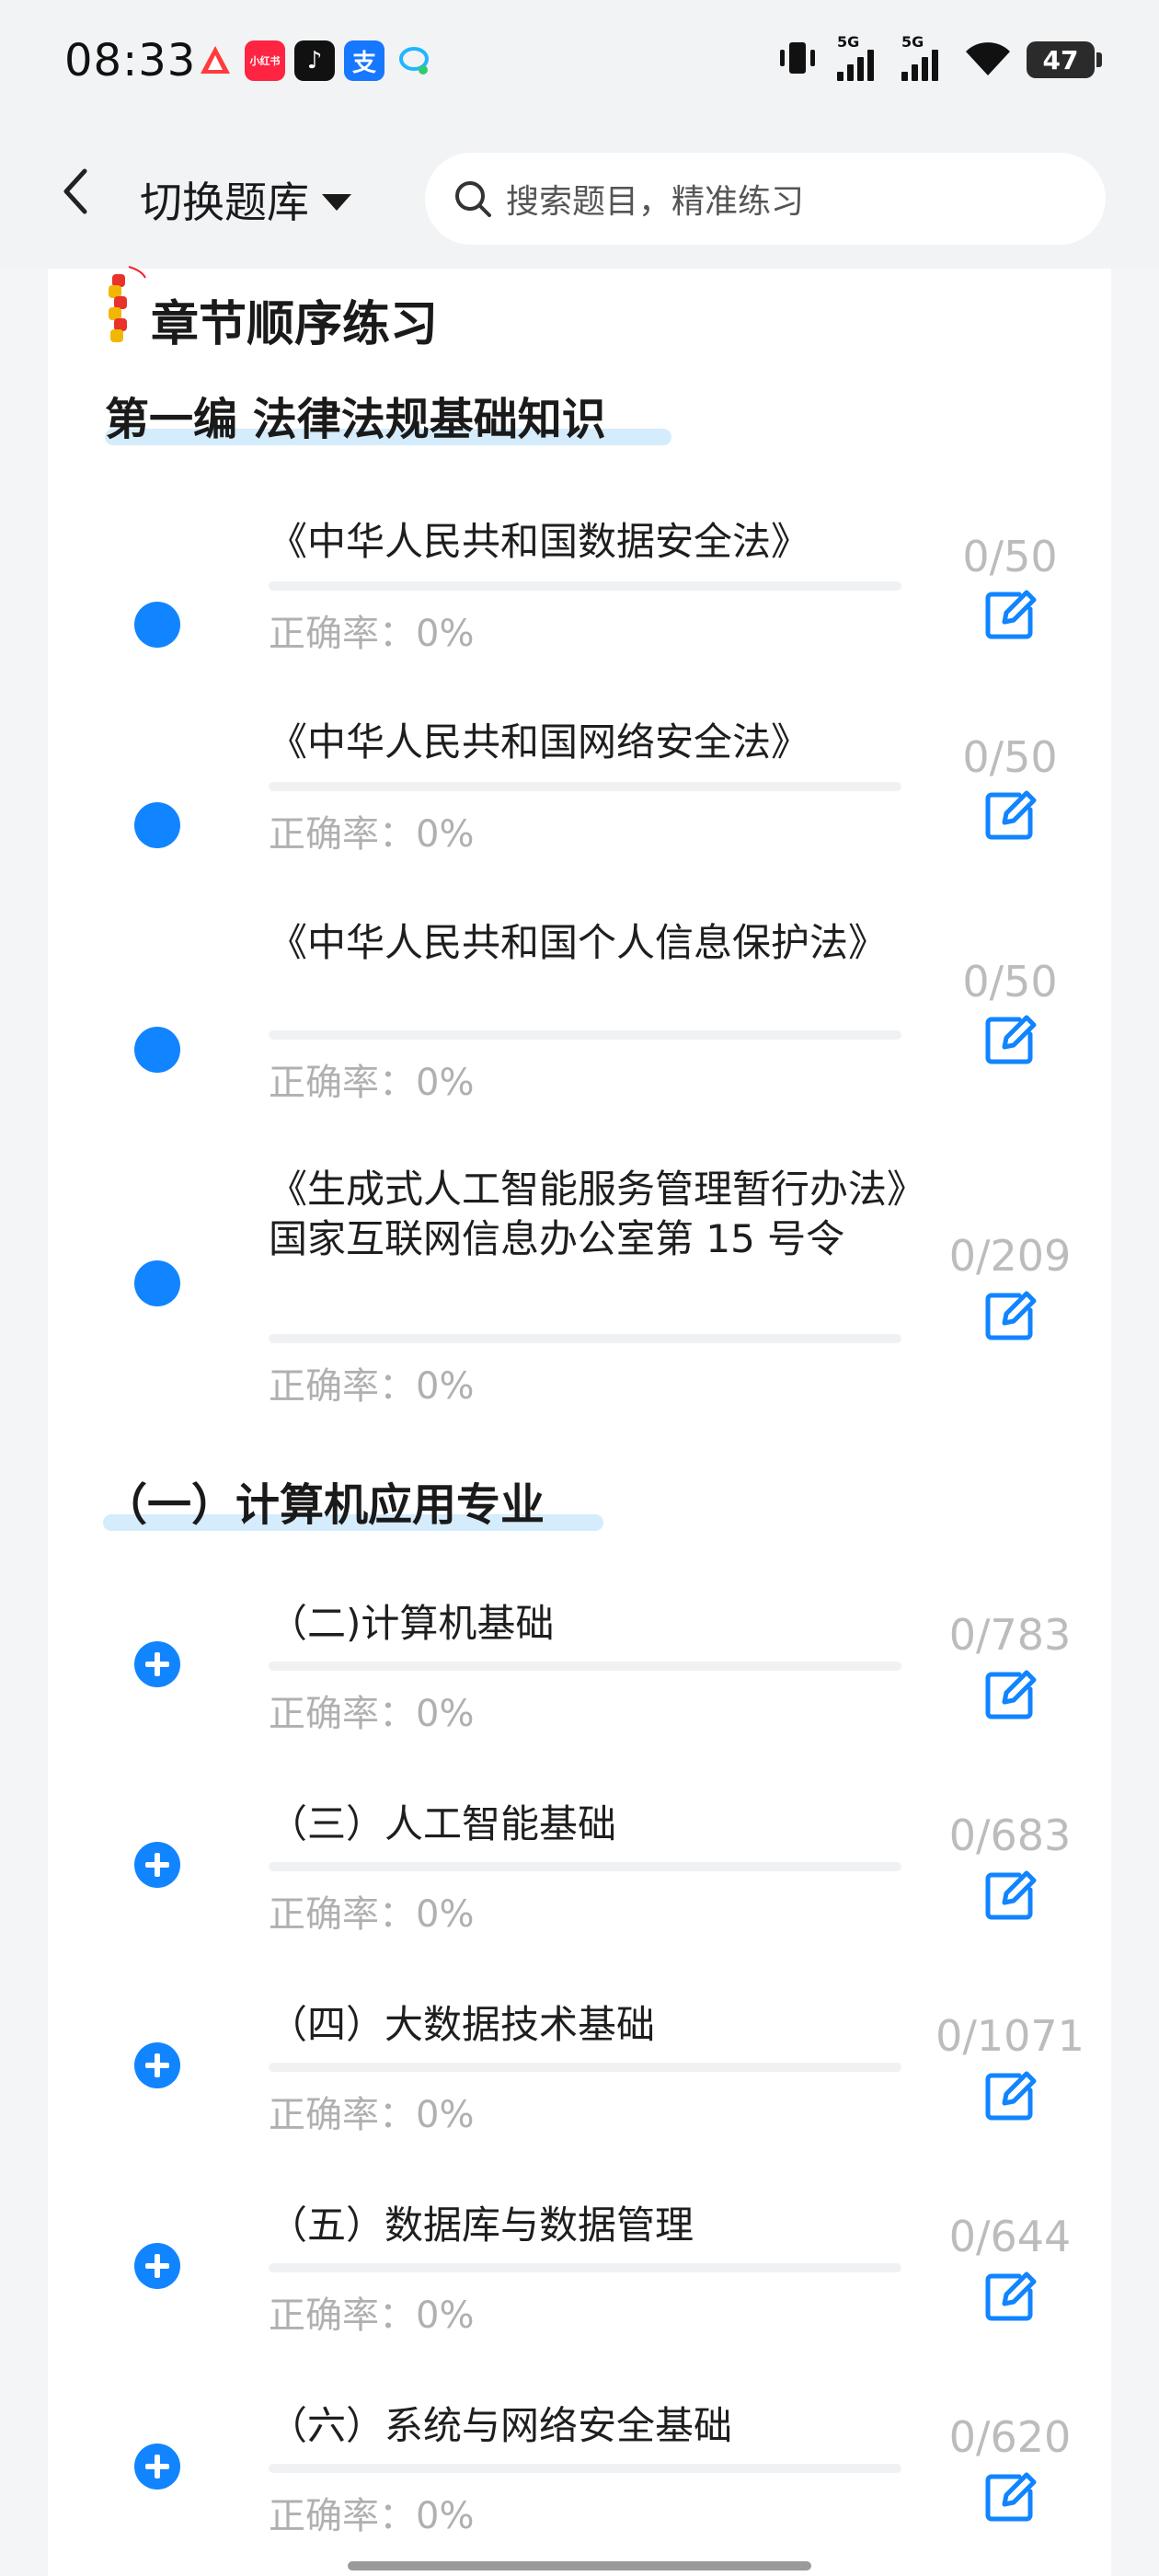  I want to click on vibrate-icon, so click(797, 60).